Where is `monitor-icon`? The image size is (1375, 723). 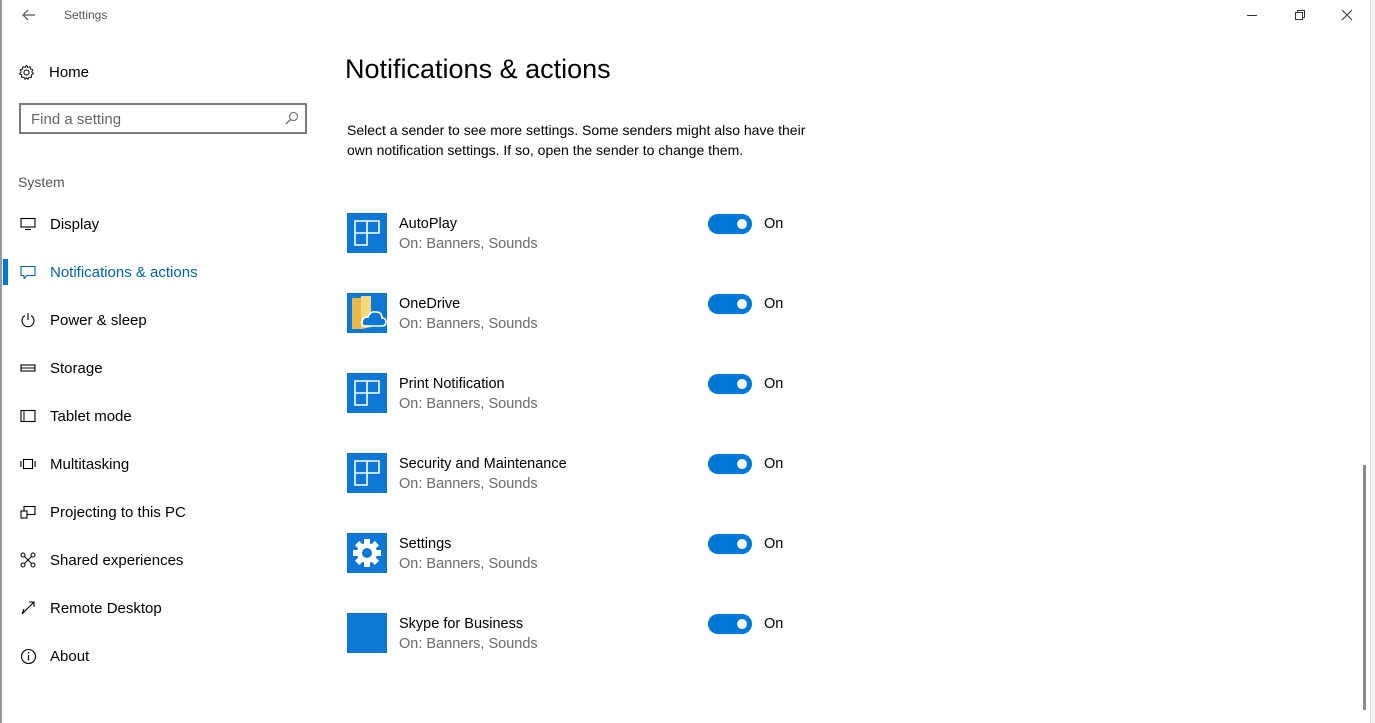 monitor-icon is located at coordinates (28, 224).